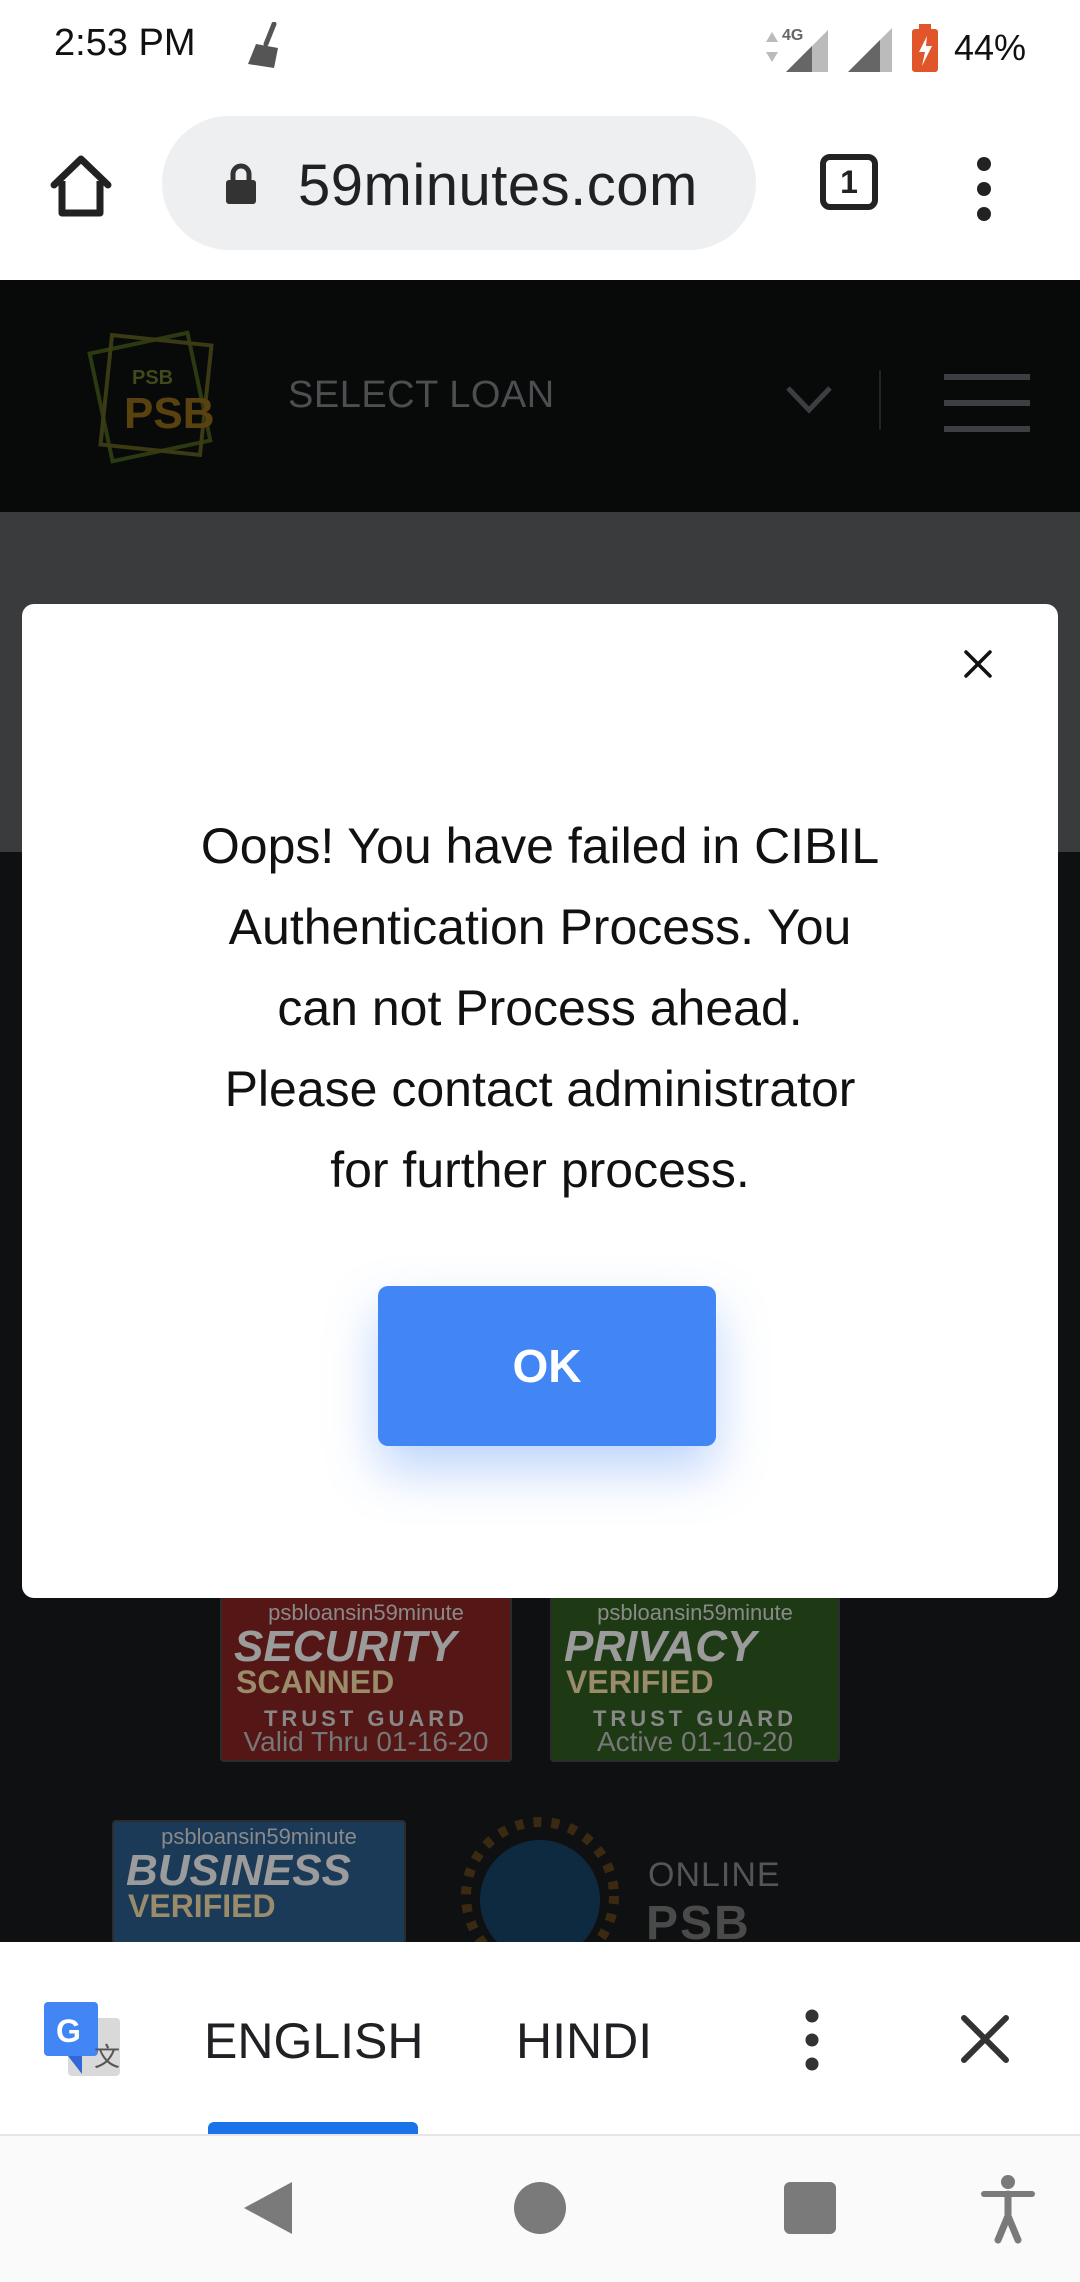 The width and height of the screenshot is (1080, 2282). Describe the element at coordinates (1008, 2209) in the screenshot. I see `accessibility-icon` at that location.